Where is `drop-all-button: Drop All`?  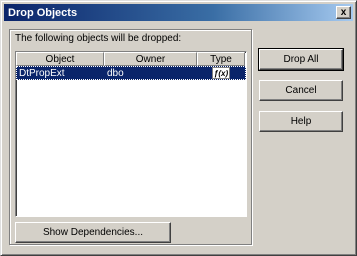 drop-all-button: Drop All is located at coordinates (301, 59).